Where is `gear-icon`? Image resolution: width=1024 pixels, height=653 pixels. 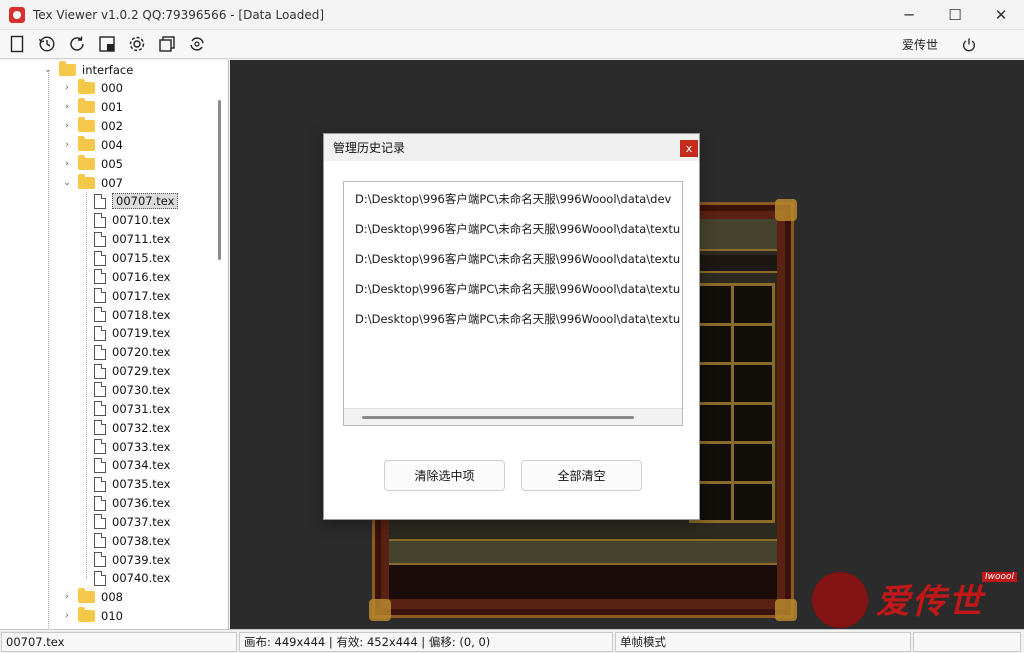
gear-icon is located at coordinates (137, 44).